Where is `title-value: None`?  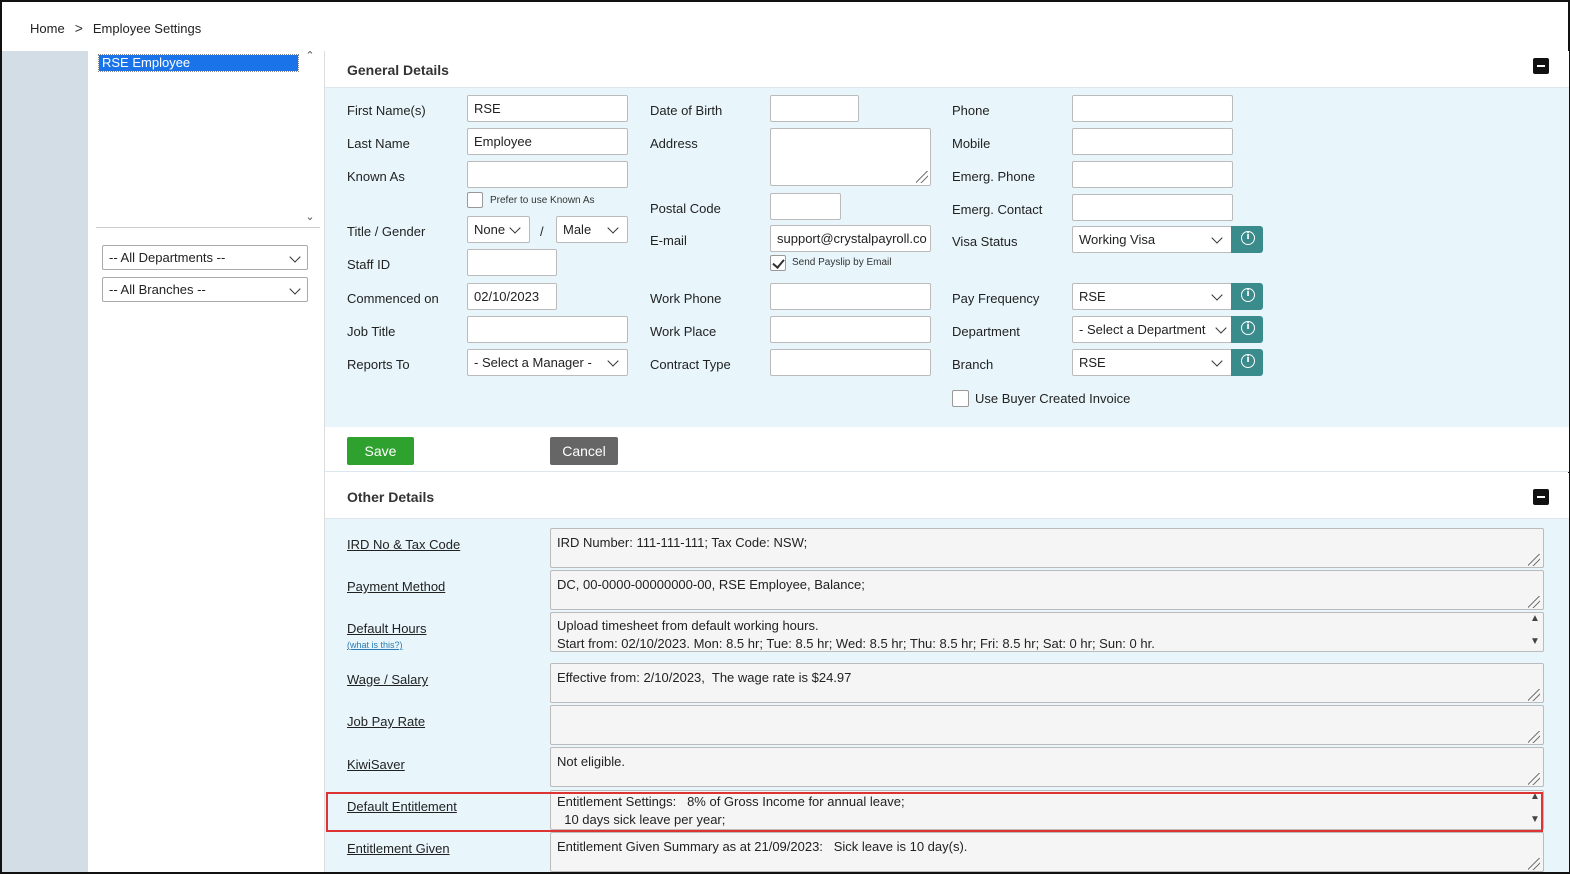
title-value: None is located at coordinates (490, 229).